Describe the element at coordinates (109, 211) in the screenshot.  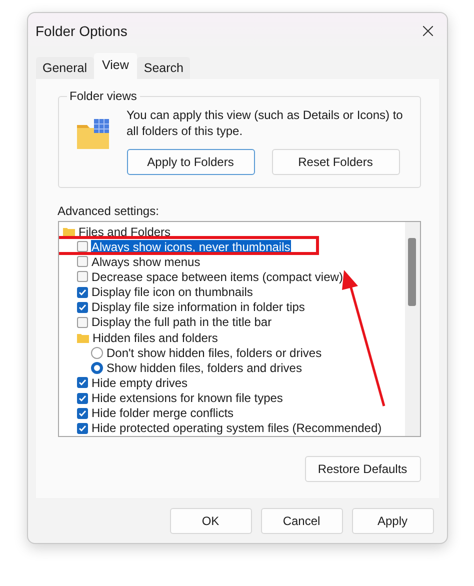
I see `section-label: Advanced settings:` at that location.